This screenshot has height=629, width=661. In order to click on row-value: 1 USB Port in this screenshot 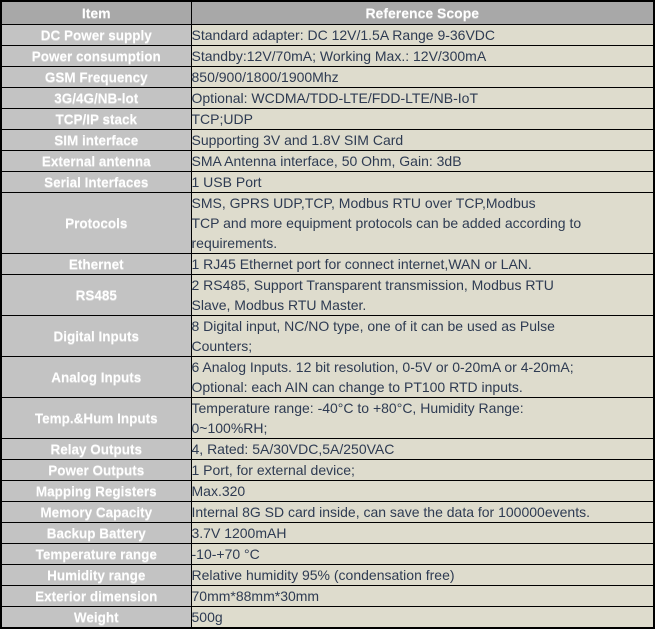, I will do `click(422, 182)`.